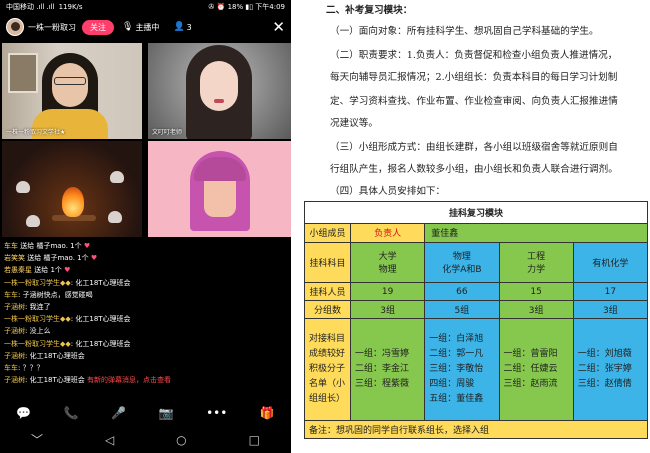 This screenshot has width=650, height=453. I want to click on table-title: 挂科复习模块, so click(476, 212).